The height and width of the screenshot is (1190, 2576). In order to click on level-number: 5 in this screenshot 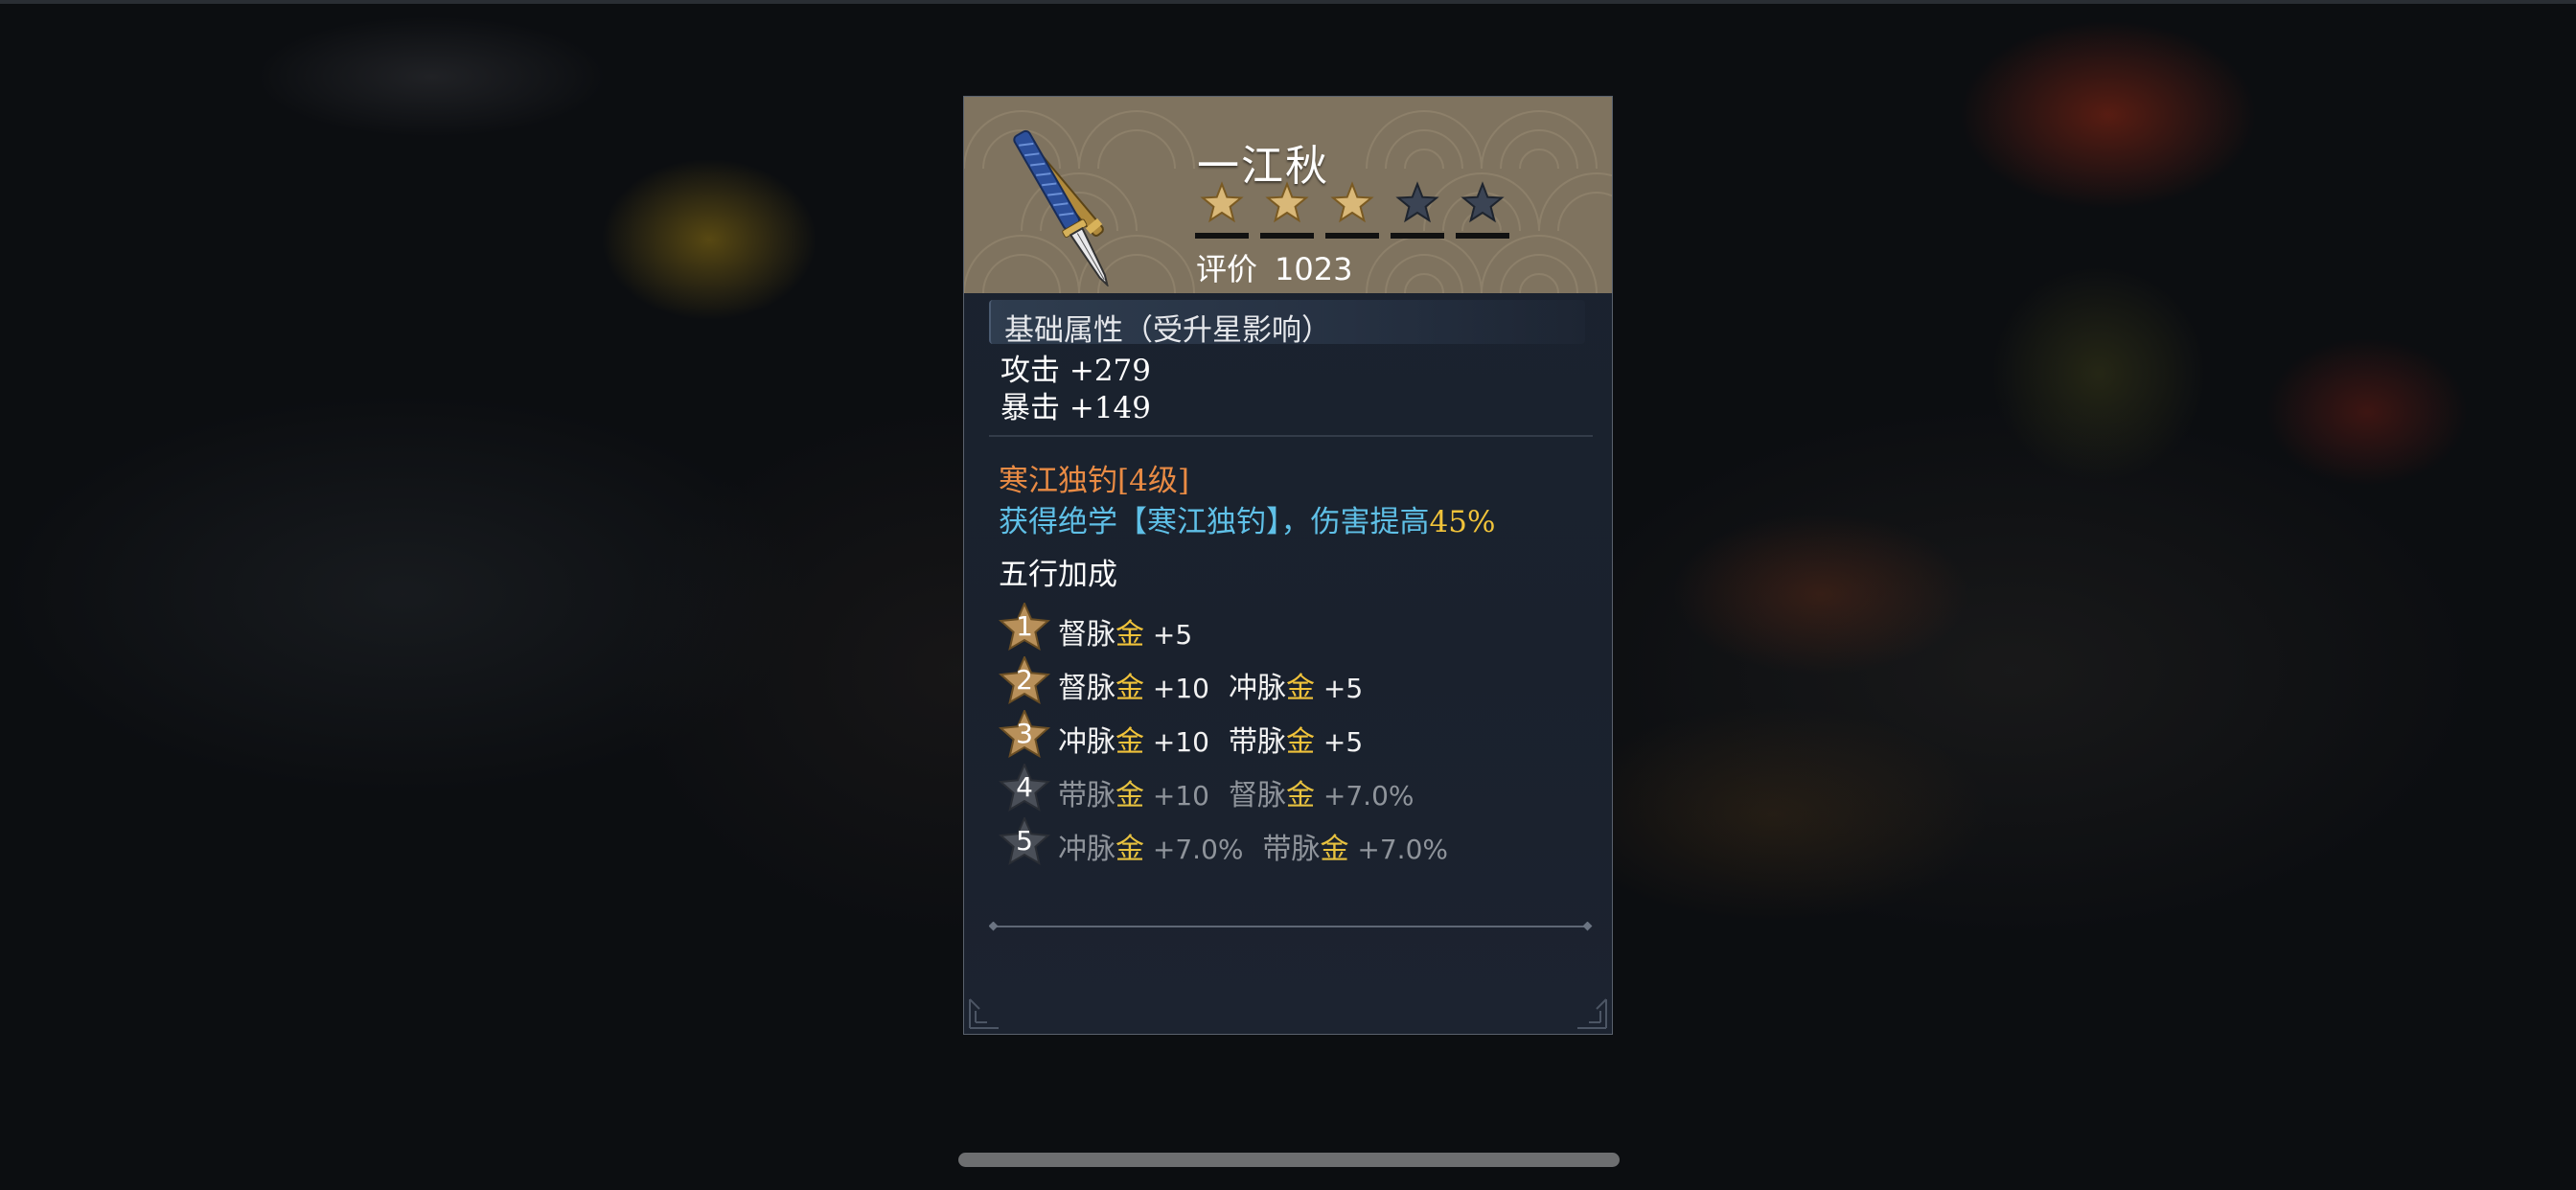, I will do `click(1024, 841)`.